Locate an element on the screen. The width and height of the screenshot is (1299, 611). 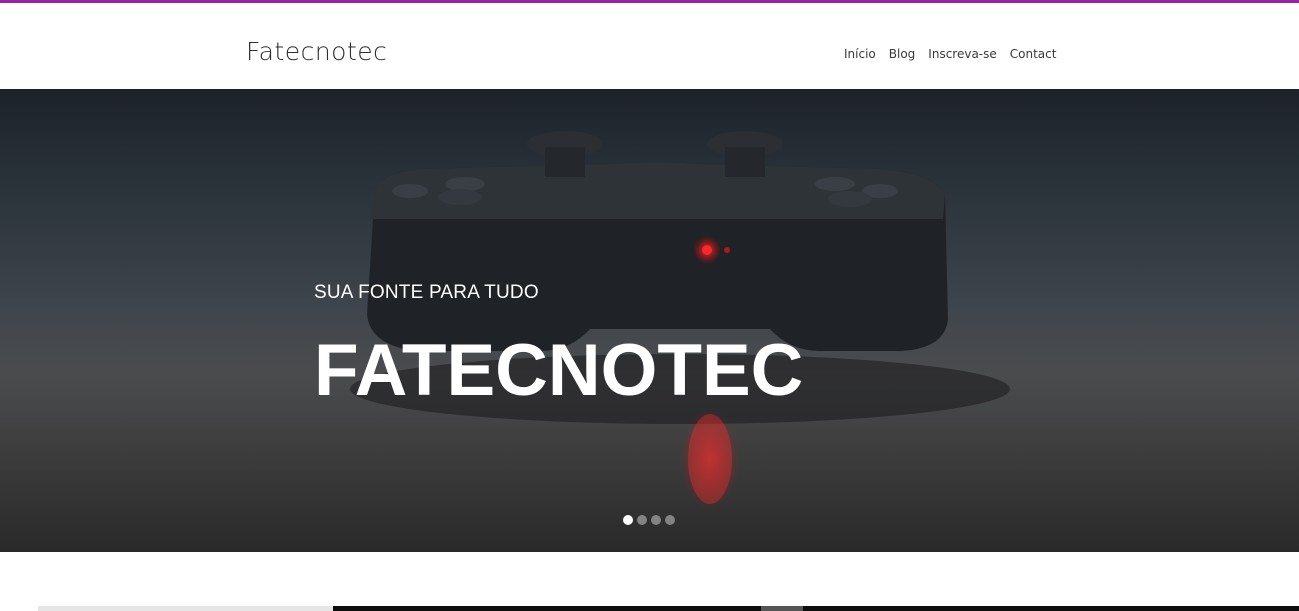
main-nav: Início Blog Inscreva-se Contact is located at coordinates (950, 54).